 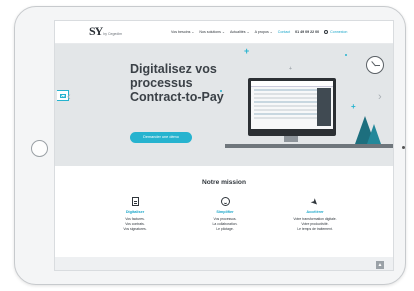 What do you see at coordinates (374, 134) in the screenshot?
I see `plant-decoration` at bounding box center [374, 134].